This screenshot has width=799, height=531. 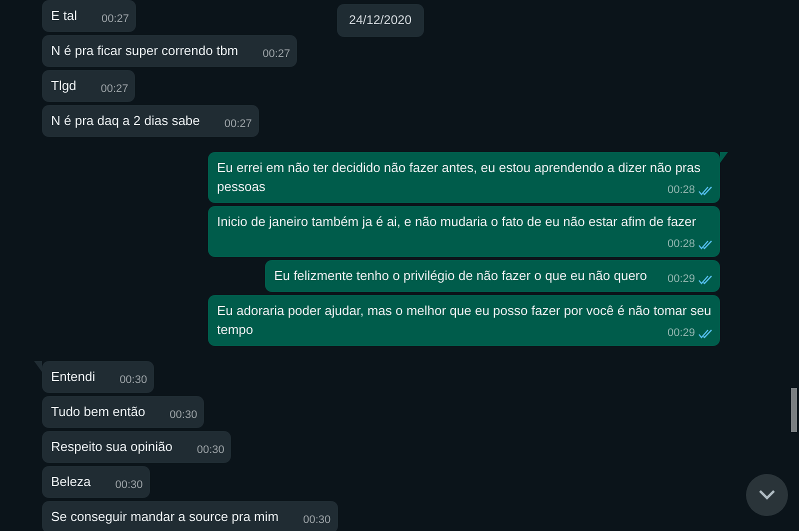 I want to click on sent-message: Eu errei em não ter decidido não fazer antes, eu estou aprendendo a dizer não pras pessoas 00:28, so click(x=464, y=177).